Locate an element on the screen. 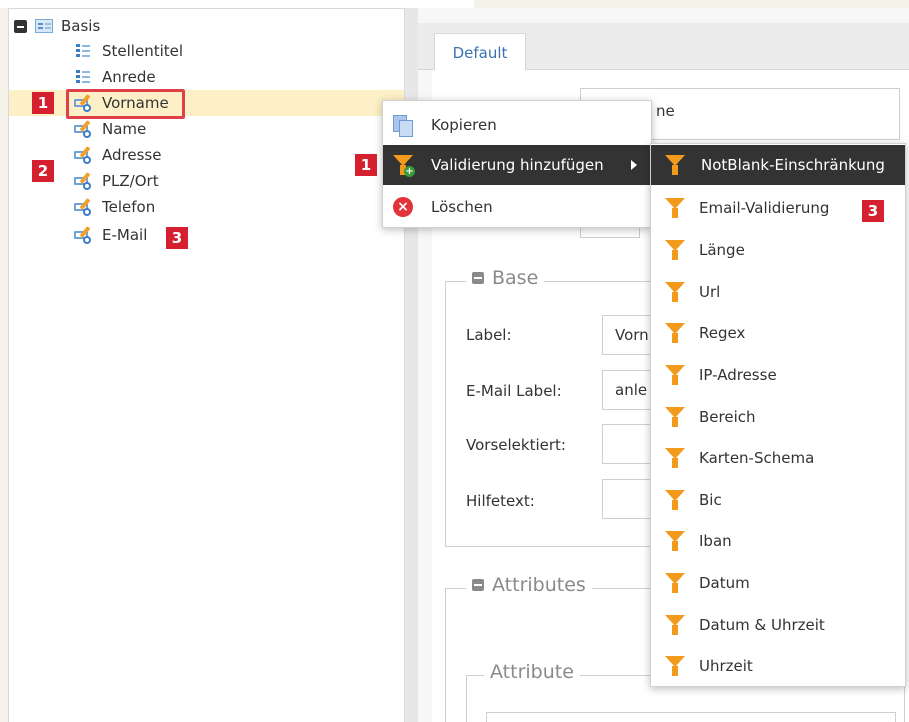 This screenshot has height=722, width=909. submenu-item-label: NotBlank-Einschränkung is located at coordinates (793, 165).